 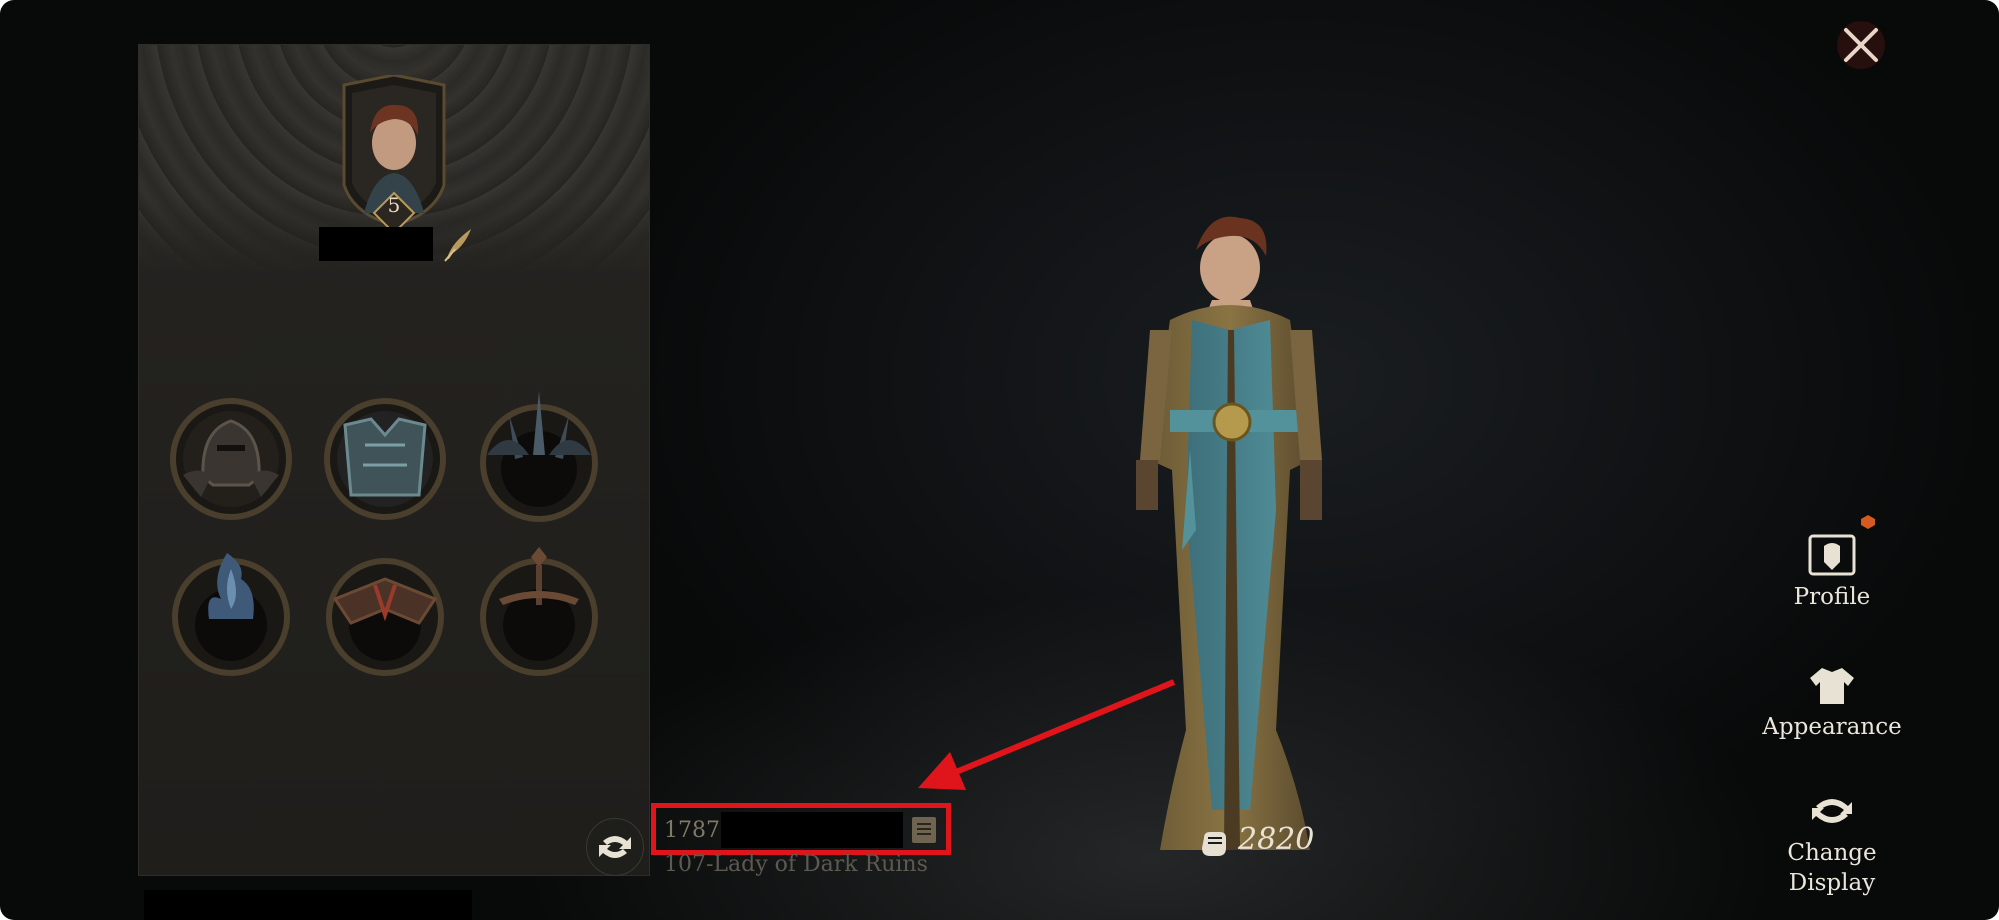 I want to click on profile-icon, so click(x=1832, y=555).